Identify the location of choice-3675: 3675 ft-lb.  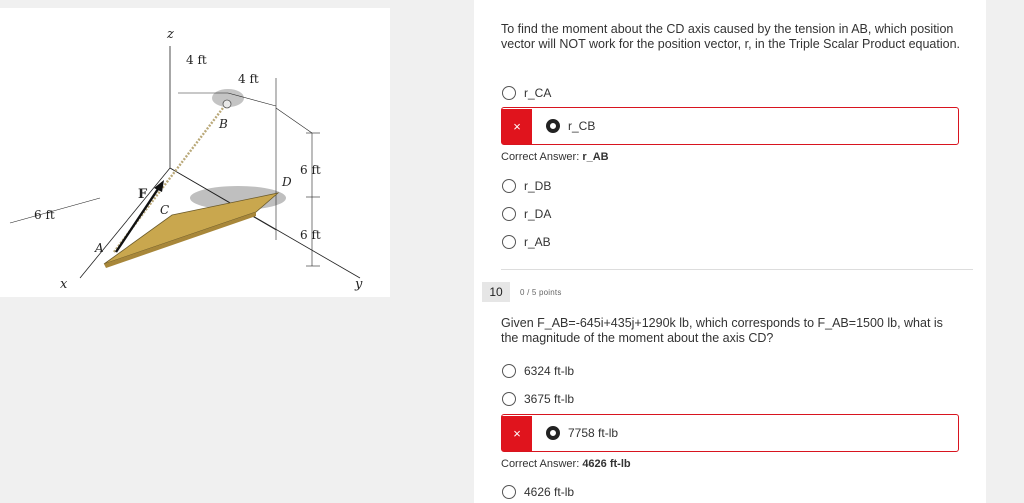
(538, 399).